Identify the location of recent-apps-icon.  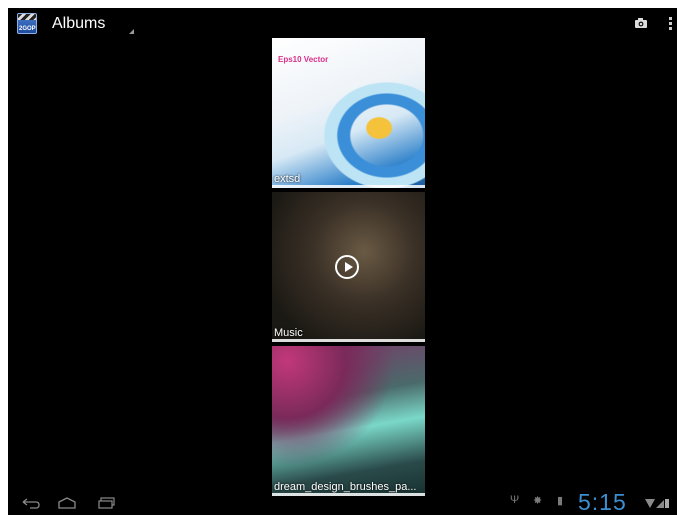
(107, 503).